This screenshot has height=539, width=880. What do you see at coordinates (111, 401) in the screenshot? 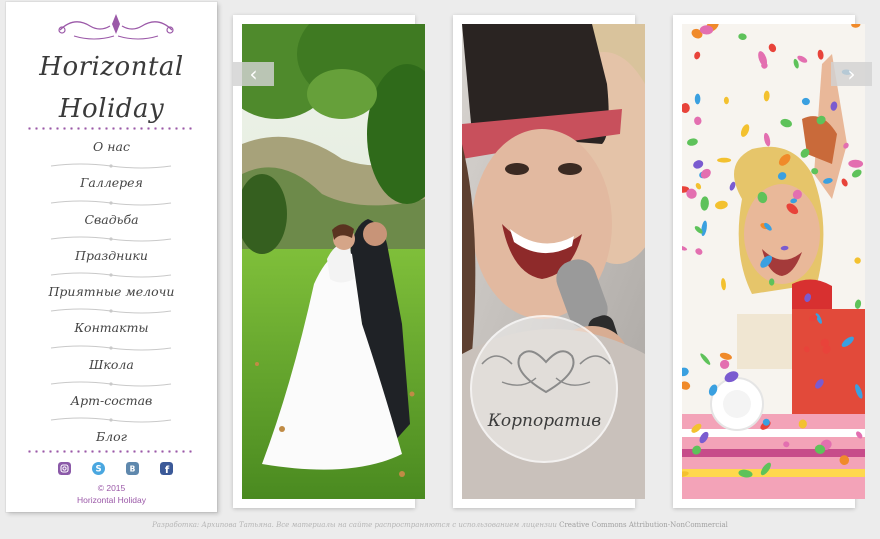
I see `menu-item-label: Арт-состав` at bounding box center [111, 401].